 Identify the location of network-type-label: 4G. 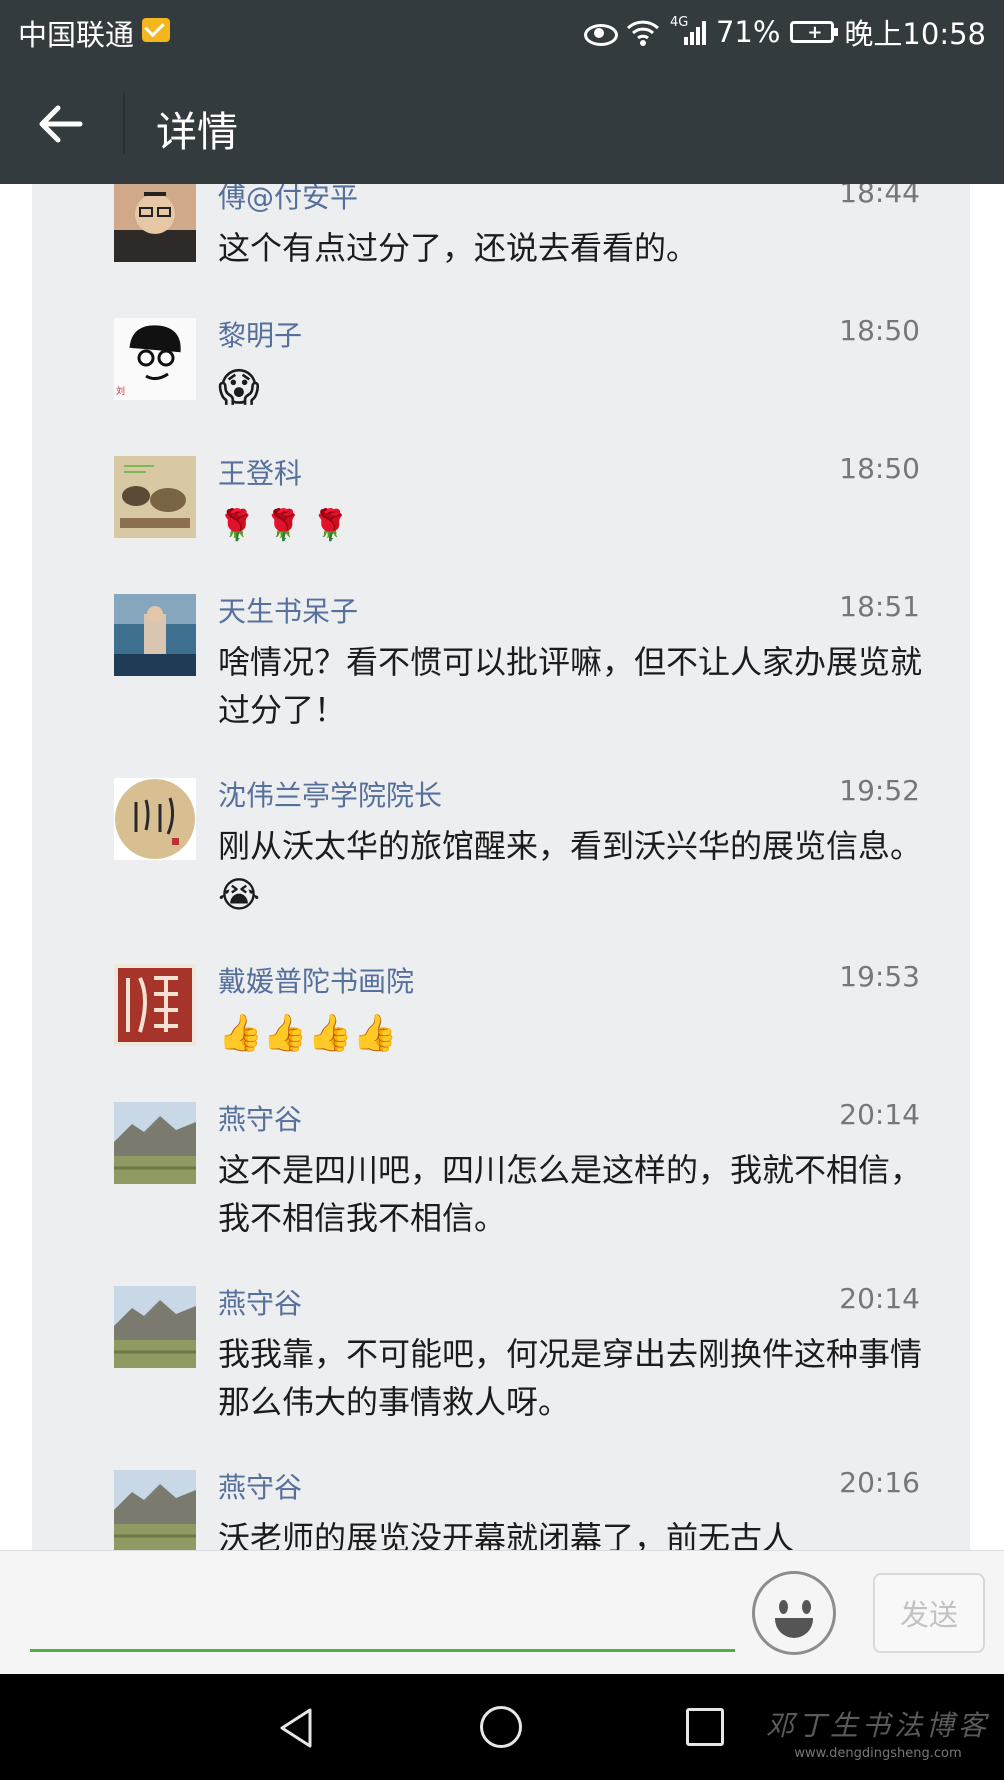
(679, 22).